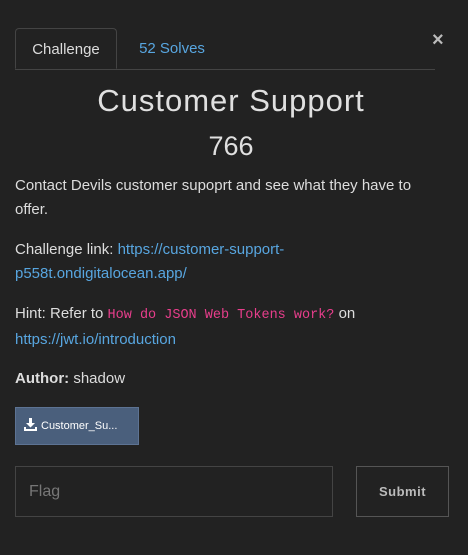 The width and height of the screenshot is (468, 555). I want to click on challenge-points: 766, so click(231, 146).